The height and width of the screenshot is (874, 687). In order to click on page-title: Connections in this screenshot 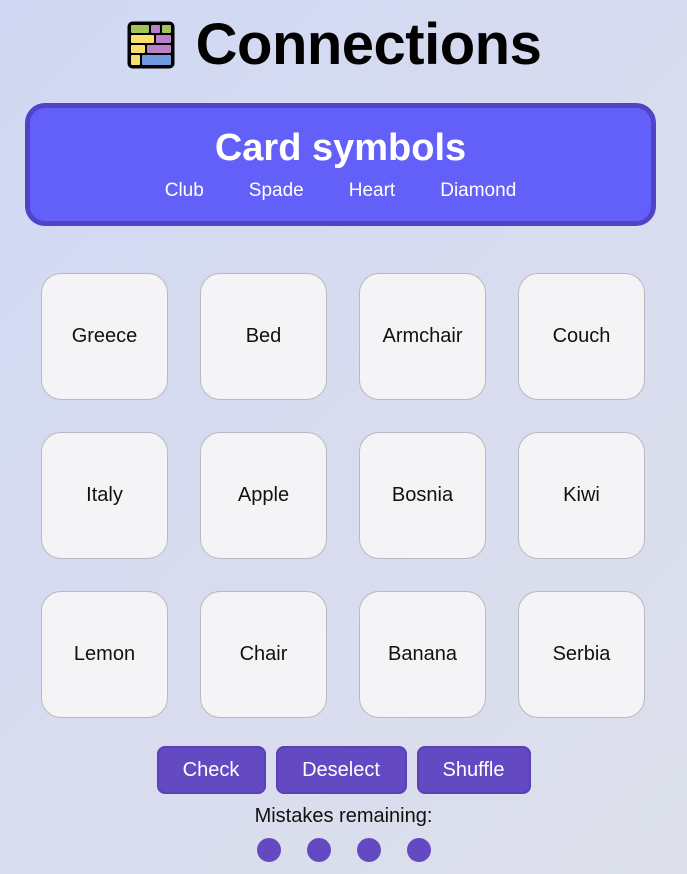, I will do `click(368, 44)`.